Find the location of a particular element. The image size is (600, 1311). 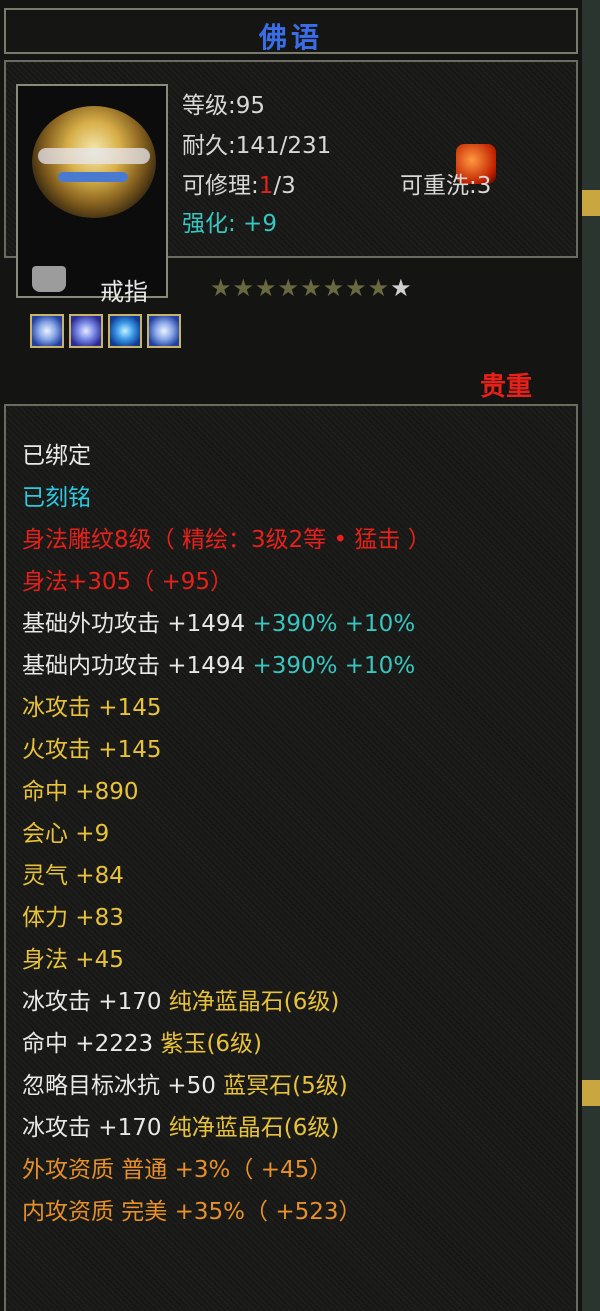

agility-main-line: 身法+305（ +95） is located at coordinates (128, 582).